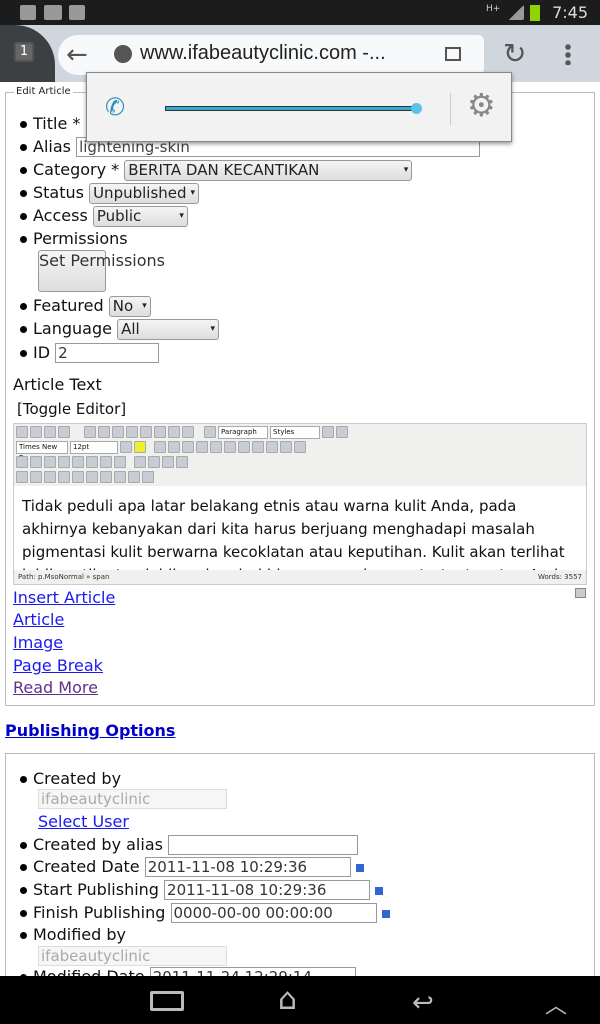 This screenshot has width=600, height=1024. I want to click on category-select: BERITA DAN KECANTIKAN ▾, so click(268, 170).